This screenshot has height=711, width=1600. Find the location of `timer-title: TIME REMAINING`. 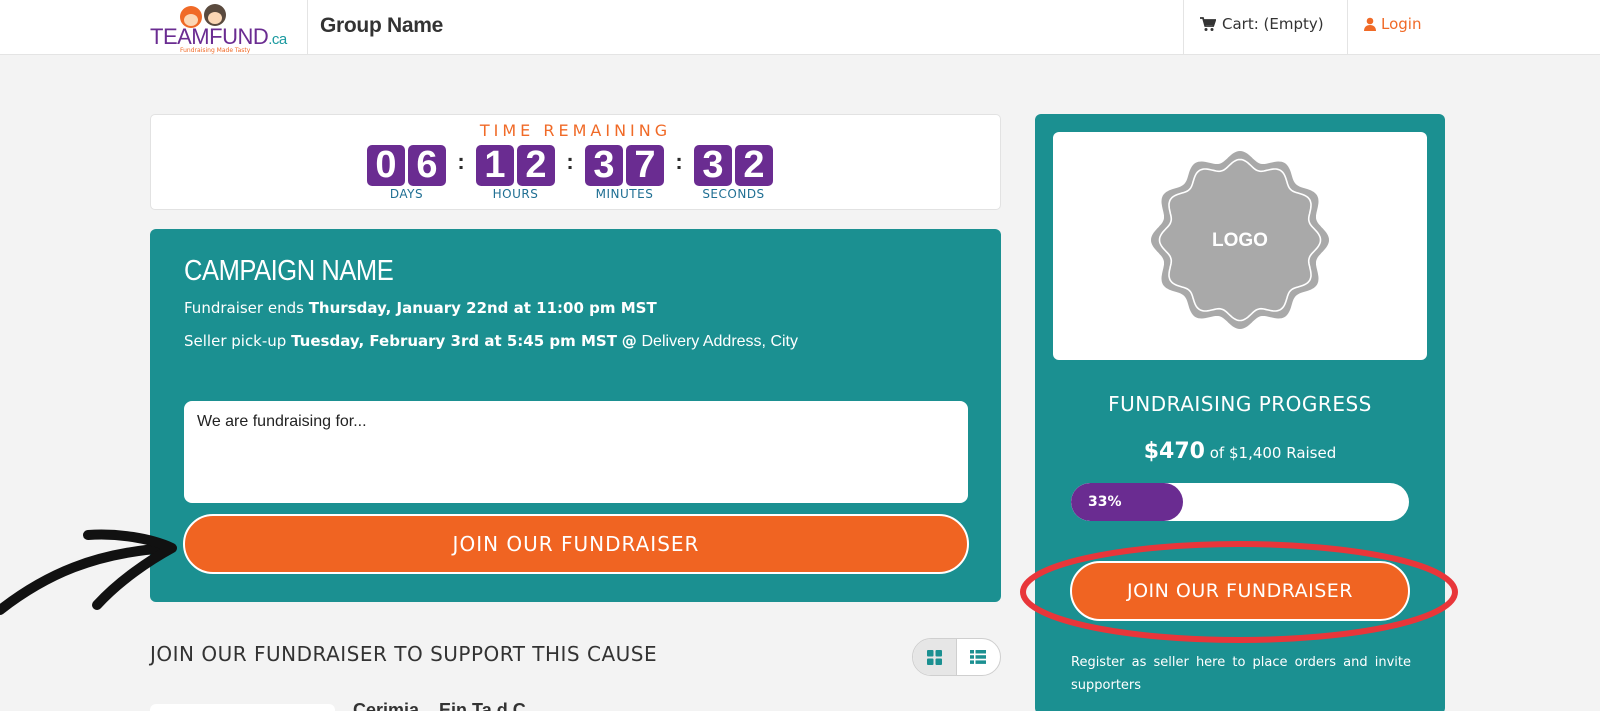

timer-title: TIME REMAINING is located at coordinates (575, 130).